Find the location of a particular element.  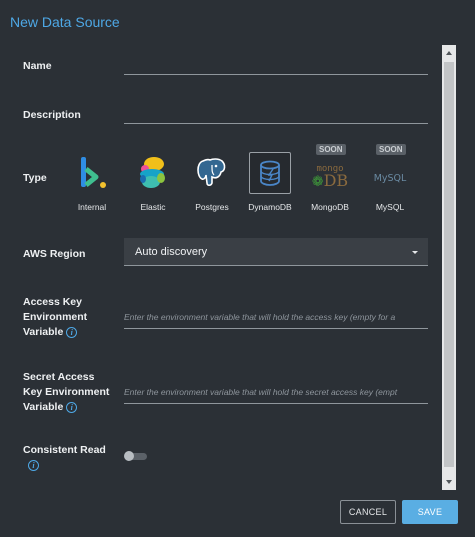

caret-down-icon is located at coordinates (415, 252).